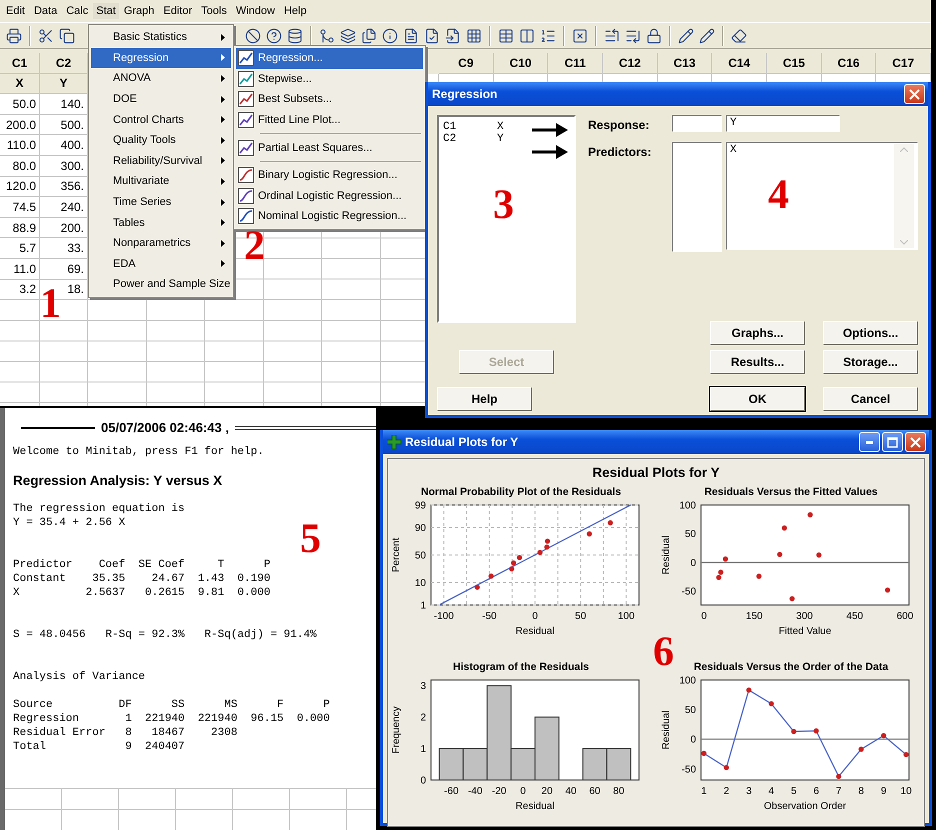  What do you see at coordinates (161, 99) in the screenshot?
I see `menu-item: DOE` at bounding box center [161, 99].